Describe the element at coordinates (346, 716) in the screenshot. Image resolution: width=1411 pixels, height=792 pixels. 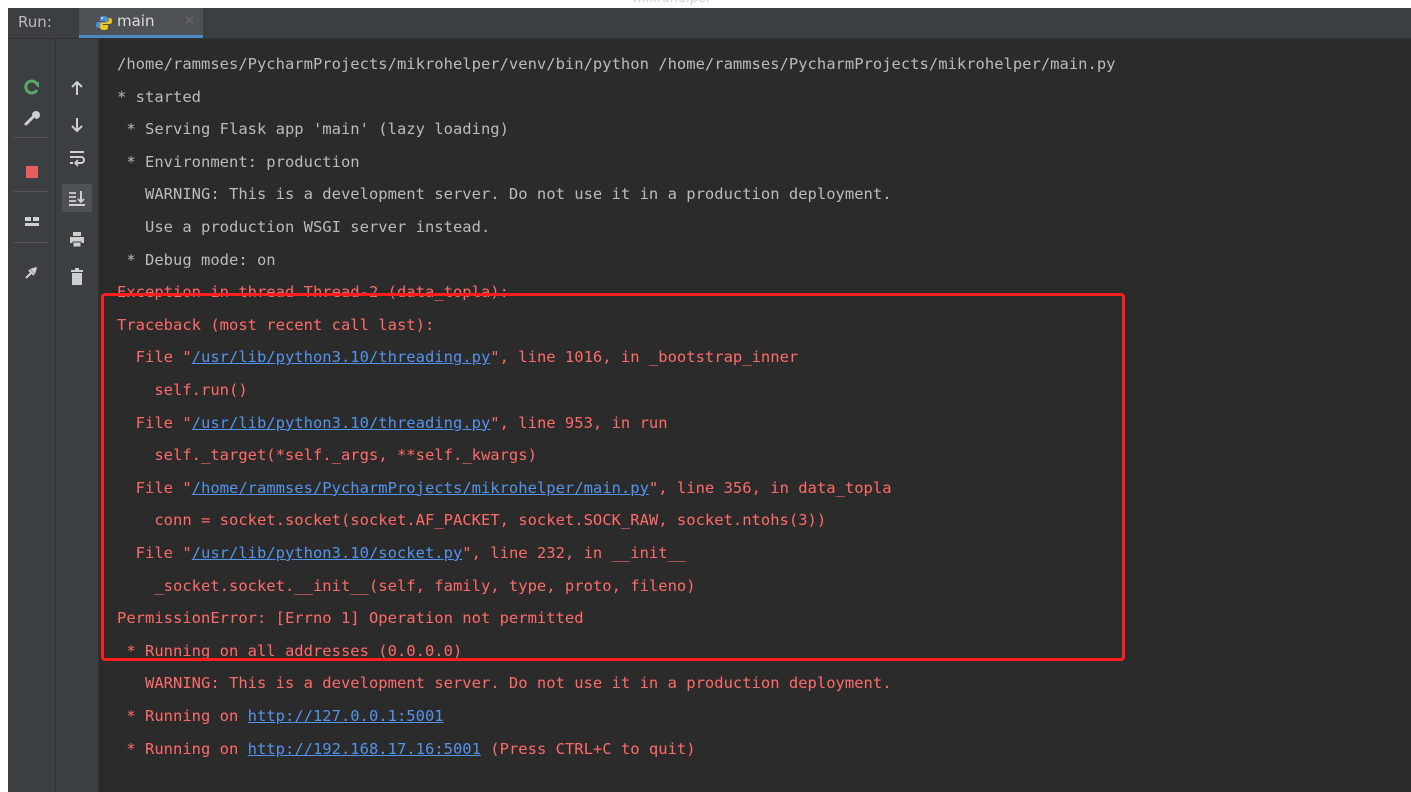
I see `console-link: http://127.0.0.1:5001` at that location.